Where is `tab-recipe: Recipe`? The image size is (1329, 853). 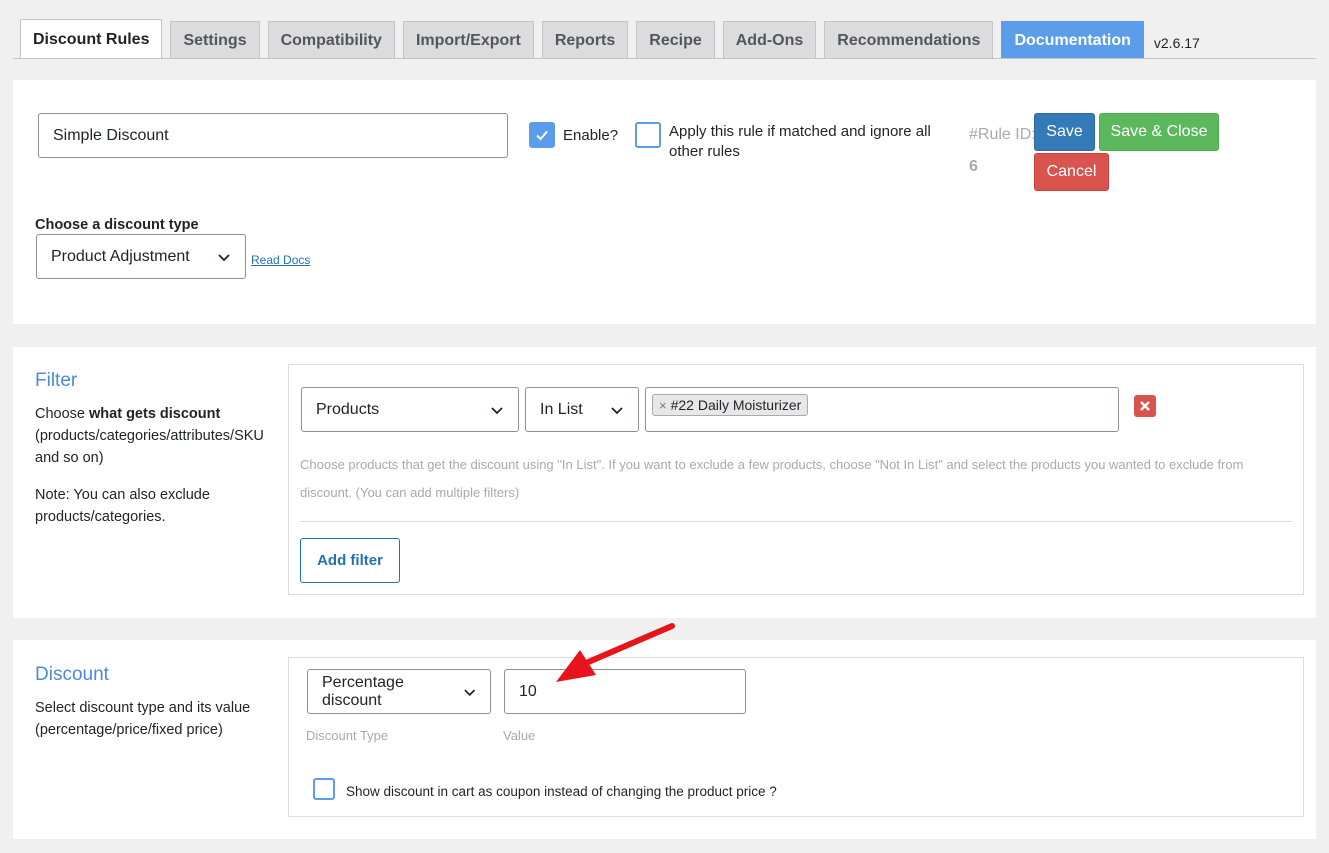
tab-recipe: Recipe is located at coordinates (675, 40).